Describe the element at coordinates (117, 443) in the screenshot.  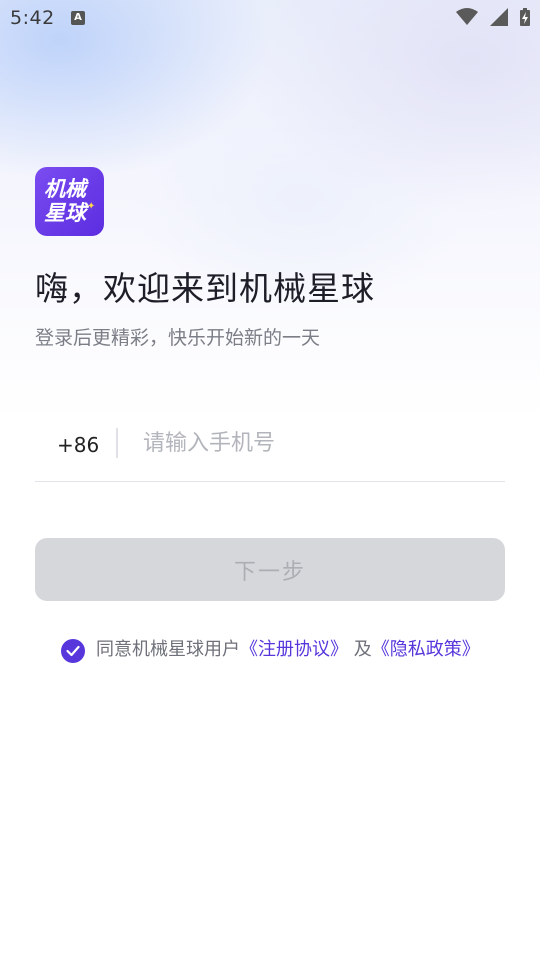
I see `input-divider` at that location.